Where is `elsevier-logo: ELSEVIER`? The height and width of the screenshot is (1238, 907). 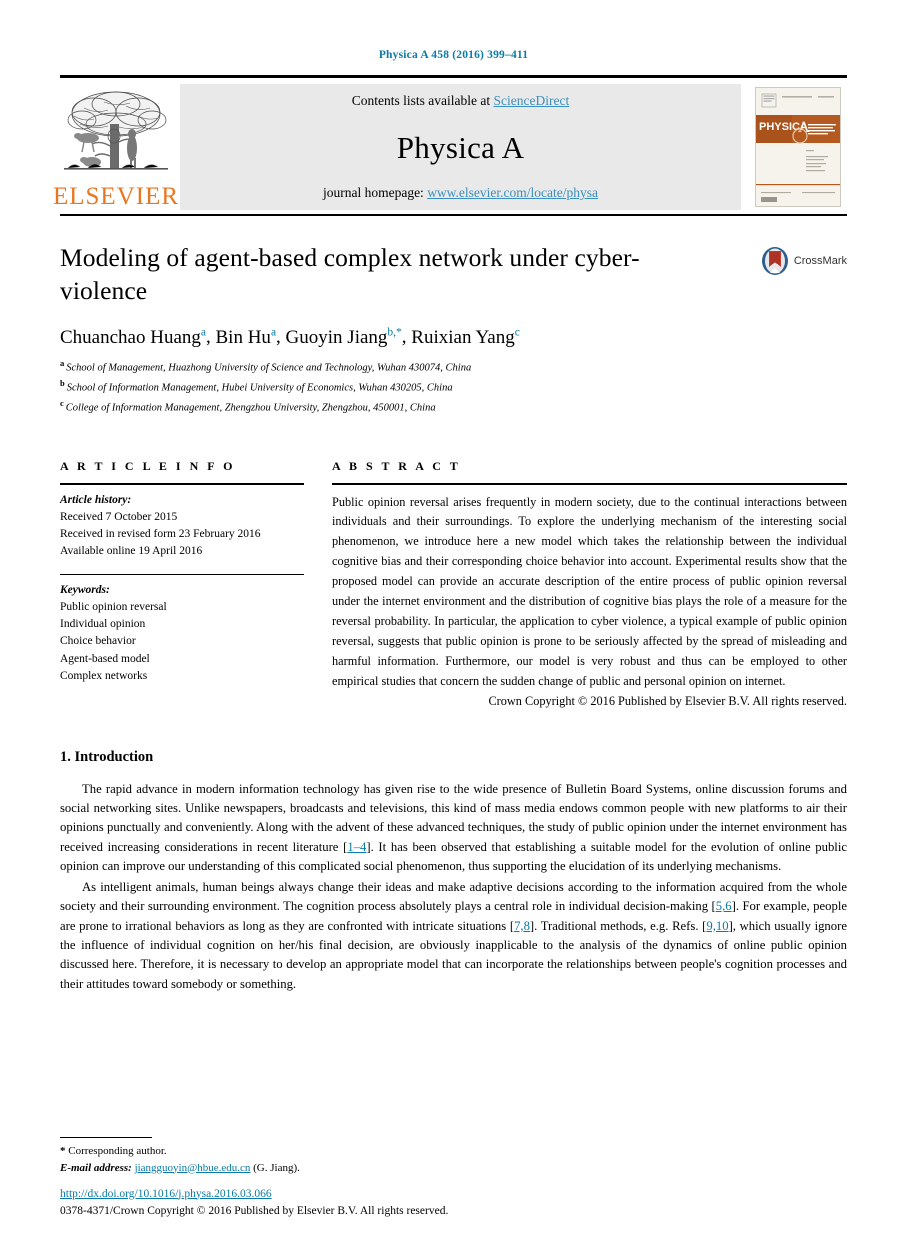 elsevier-logo: ELSEVIER is located at coordinates (115, 147).